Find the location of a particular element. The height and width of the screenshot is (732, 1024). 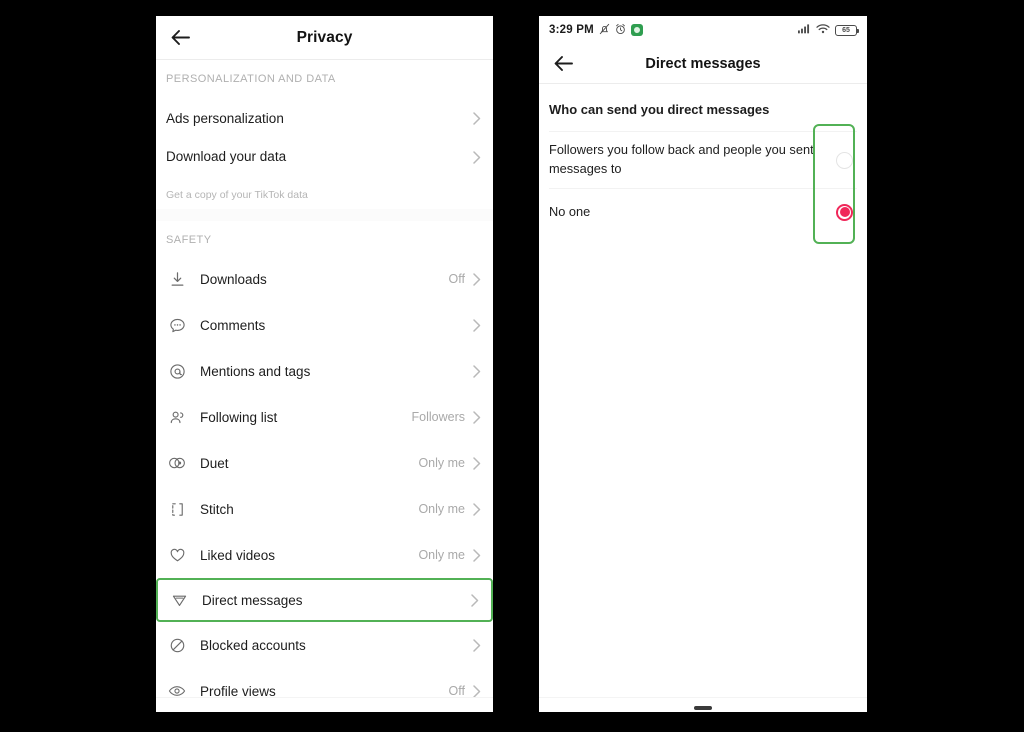

section-label-personalization: PERSONALIZATION AND DATA is located at coordinates (251, 79).